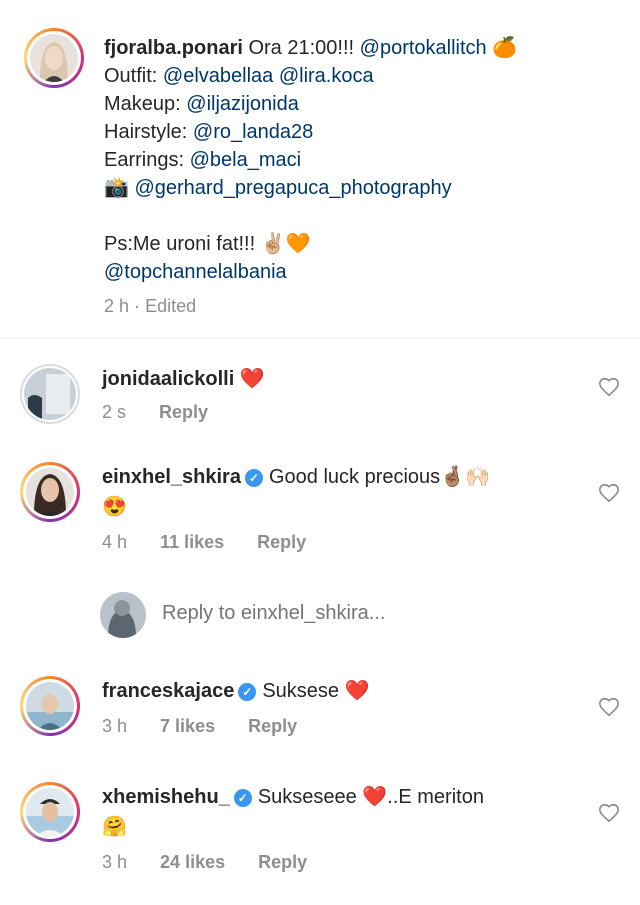 The height and width of the screenshot is (905, 640). Describe the element at coordinates (423, 48) in the screenshot. I see `mention-link: @portokallitch` at that location.